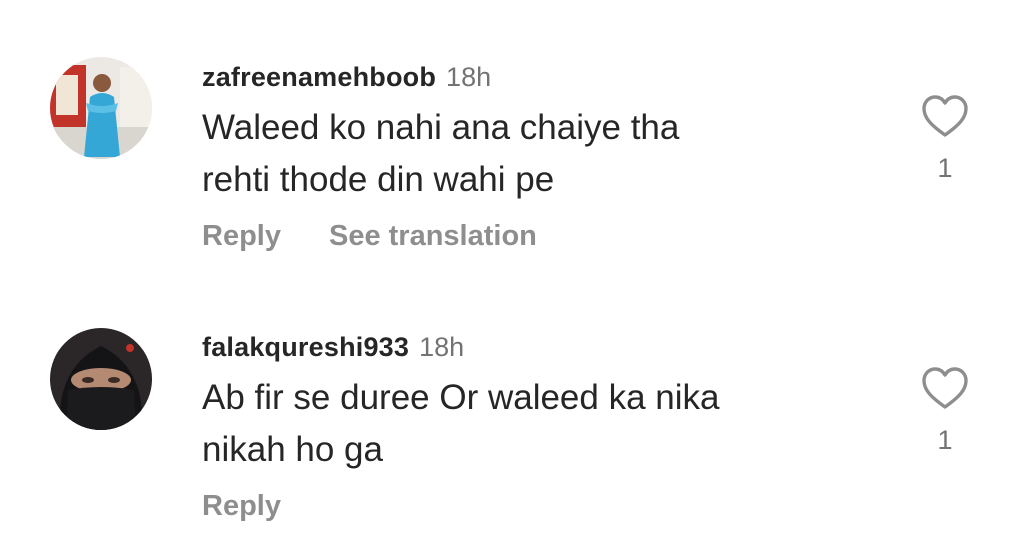 This screenshot has height=548, width=1024. What do you see at coordinates (433, 236) in the screenshot?
I see `see-translation-button: See translation` at bounding box center [433, 236].